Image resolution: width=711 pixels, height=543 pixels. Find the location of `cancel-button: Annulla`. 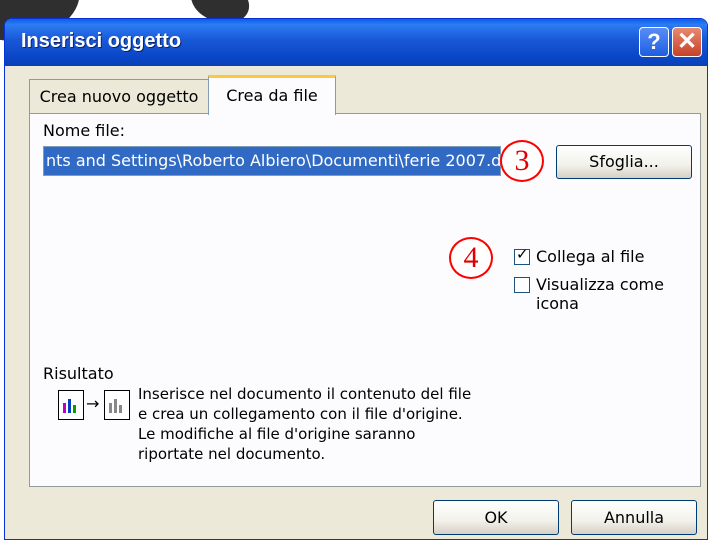

cancel-button: Annulla is located at coordinates (634, 517).